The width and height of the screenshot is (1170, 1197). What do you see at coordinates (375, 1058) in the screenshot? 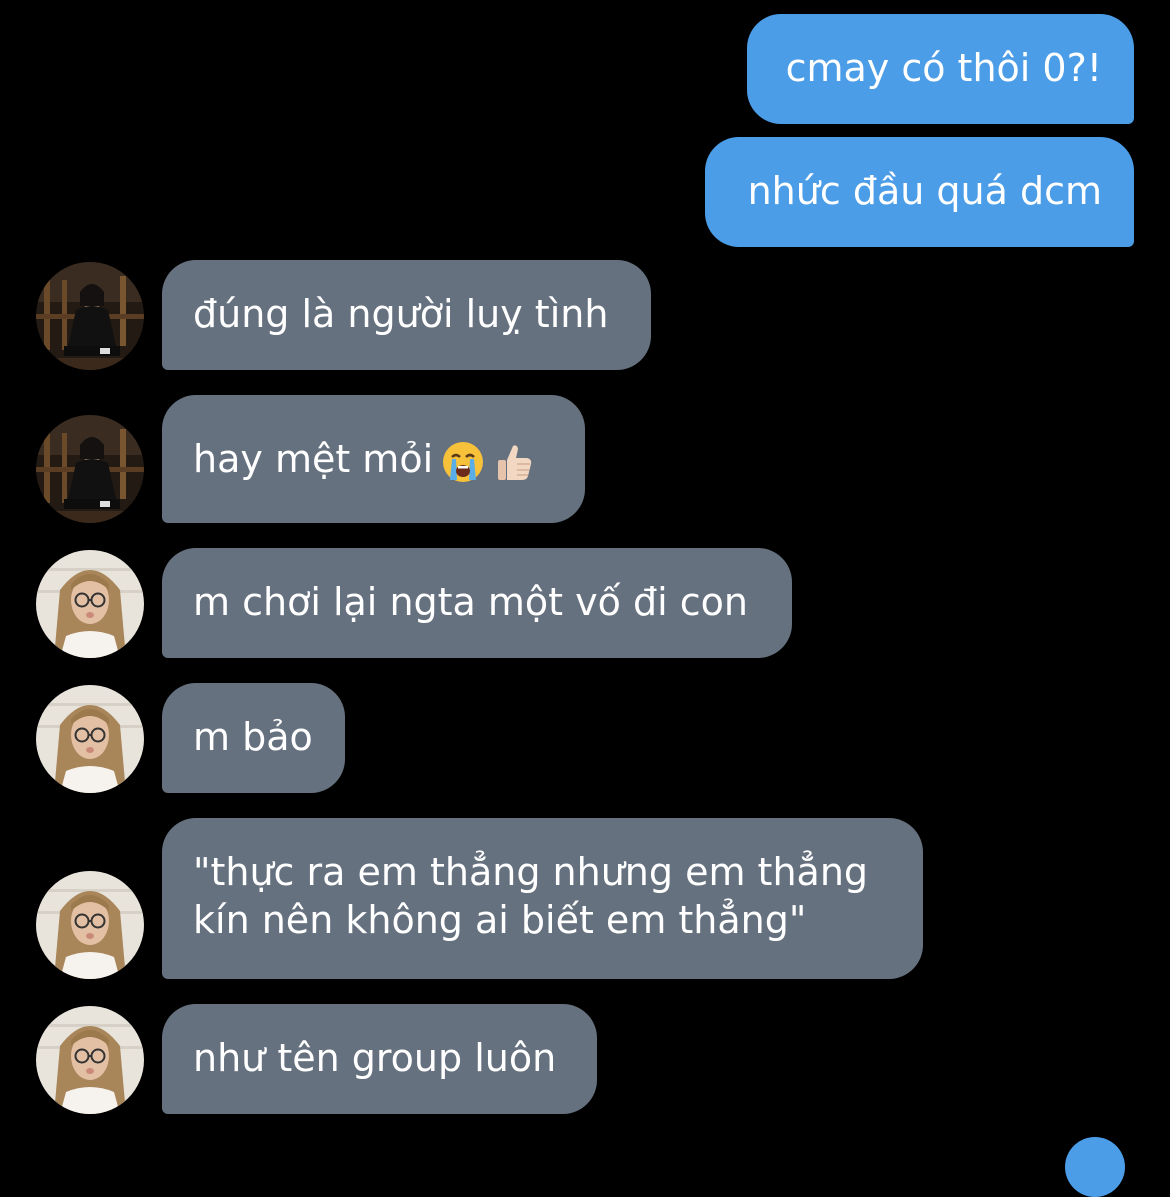
I see `message-text: như tên group luôn` at bounding box center [375, 1058].